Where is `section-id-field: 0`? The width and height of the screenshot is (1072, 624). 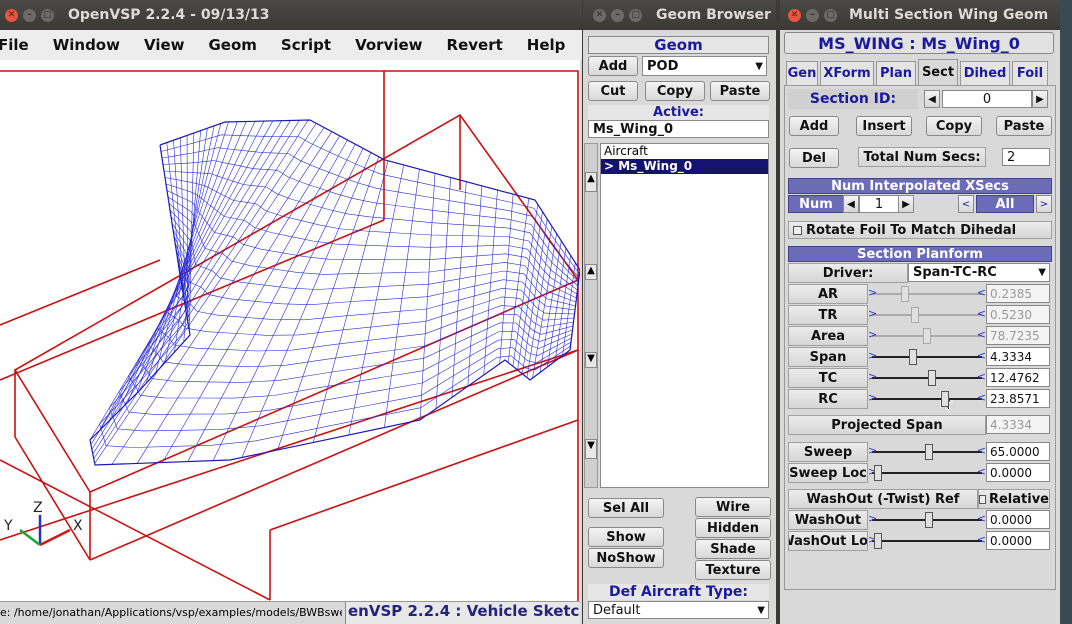 section-id-field: 0 is located at coordinates (987, 99).